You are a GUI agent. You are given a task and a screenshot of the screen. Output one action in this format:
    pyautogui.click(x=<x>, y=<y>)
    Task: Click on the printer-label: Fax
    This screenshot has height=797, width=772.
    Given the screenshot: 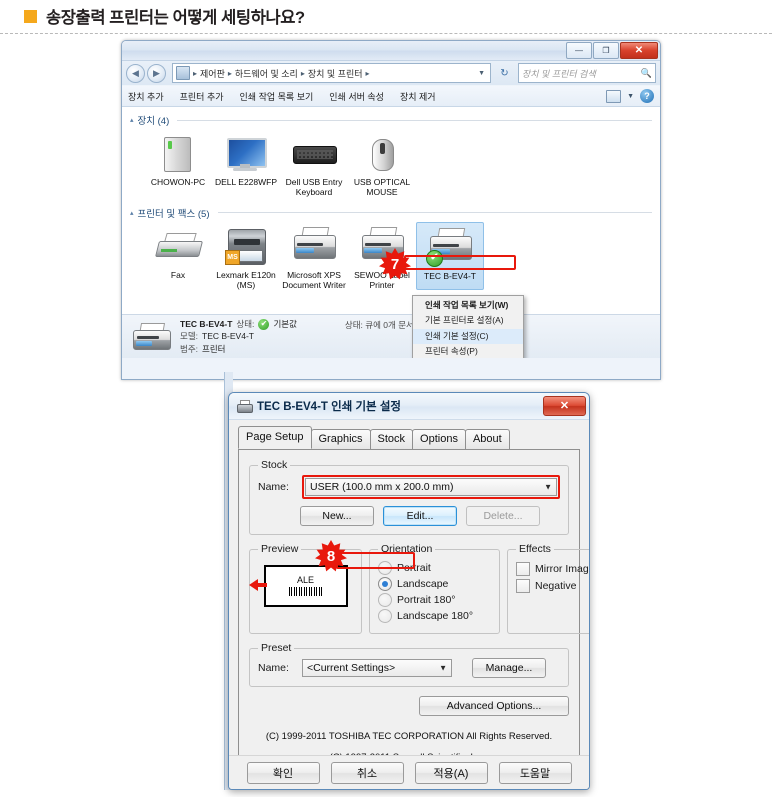 What is the action you would take?
    pyautogui.click(x=178, y=274)
    